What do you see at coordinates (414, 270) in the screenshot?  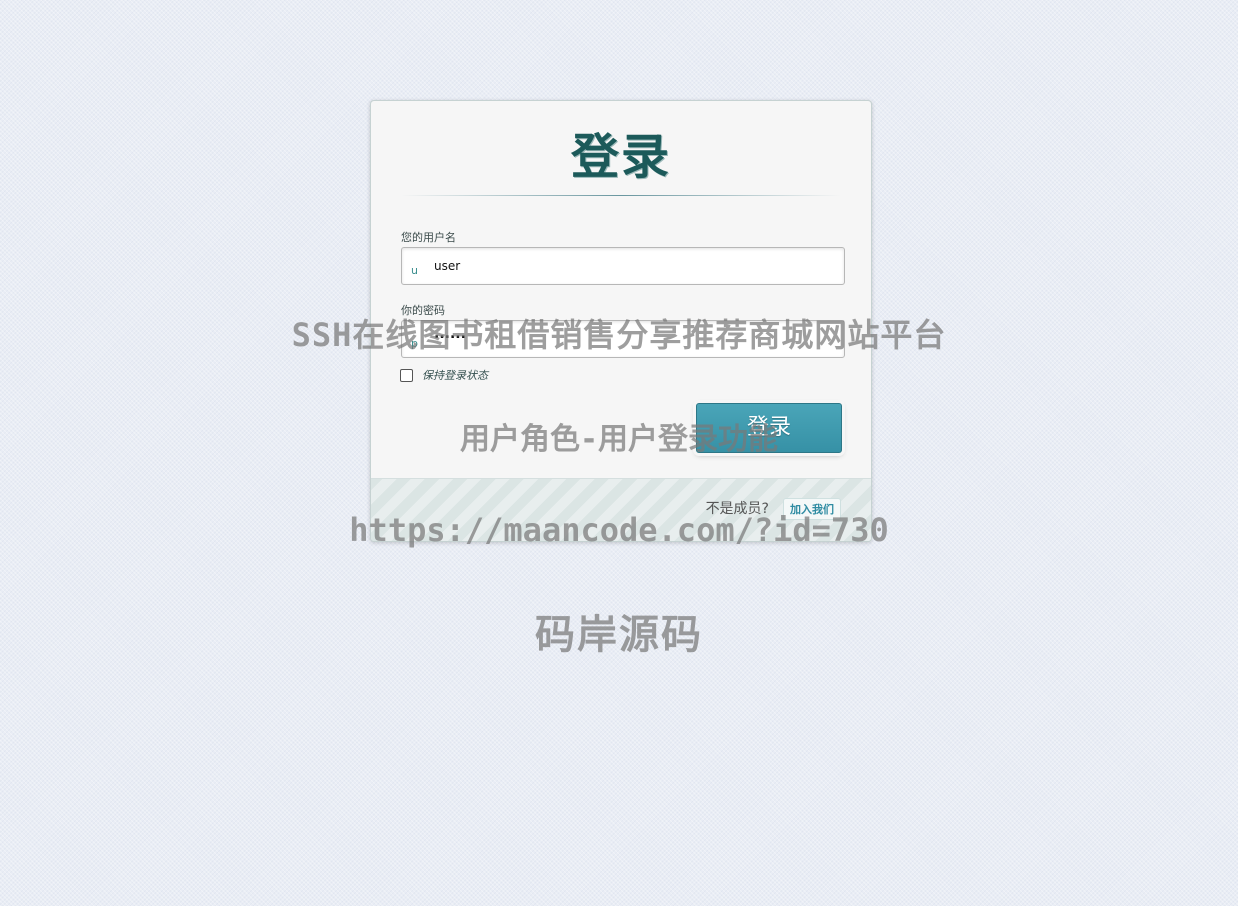 I see `user-icon: u` at bounding box center [414, 270].